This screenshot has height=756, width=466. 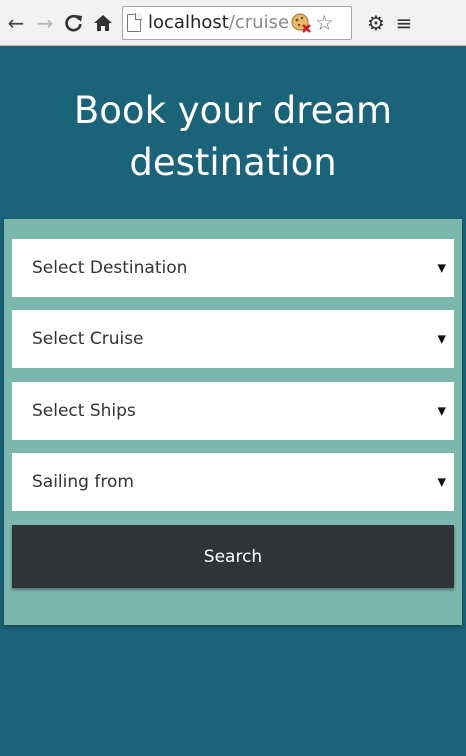 What do you see at coordinates (188, 22) in the screenshot?
I see `url-host: localhost` at bounding box center [188, 22].